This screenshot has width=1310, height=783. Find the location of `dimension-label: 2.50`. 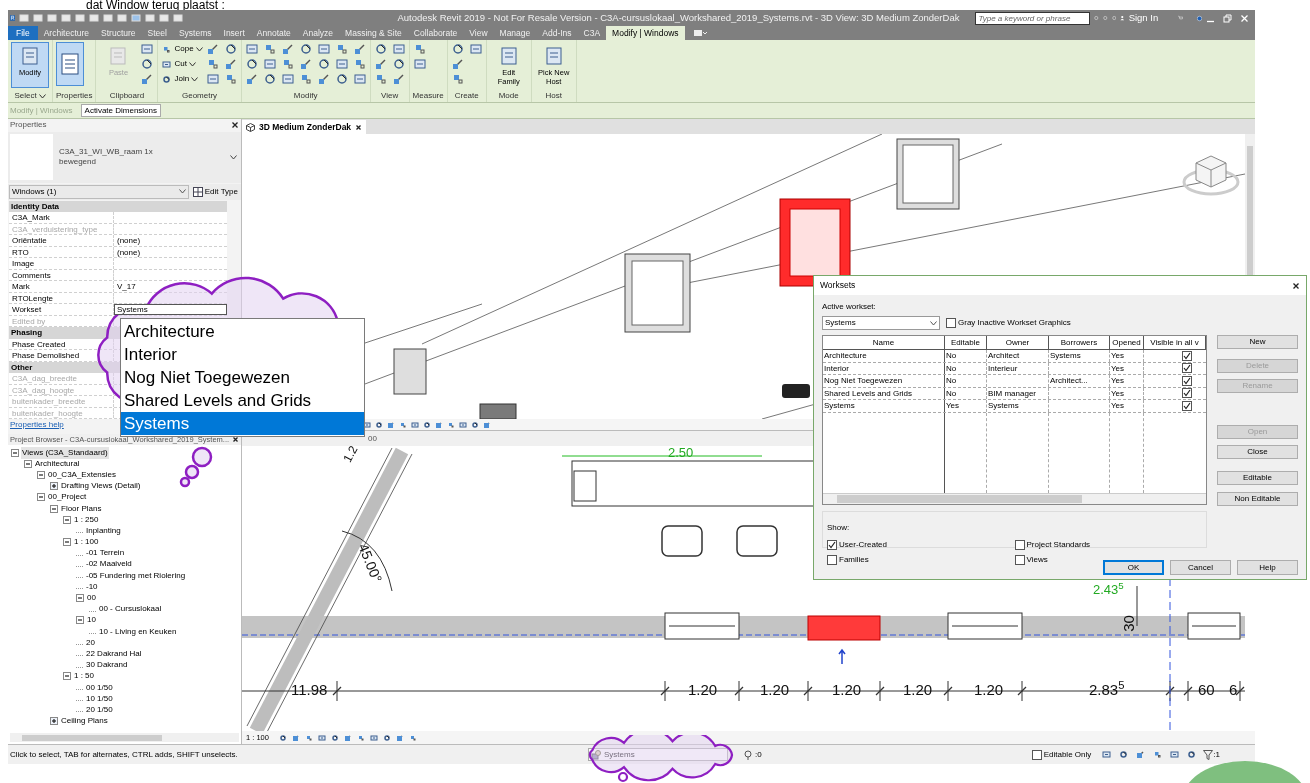

dimension-label: 2.50 is located at coordinates (681, 452).